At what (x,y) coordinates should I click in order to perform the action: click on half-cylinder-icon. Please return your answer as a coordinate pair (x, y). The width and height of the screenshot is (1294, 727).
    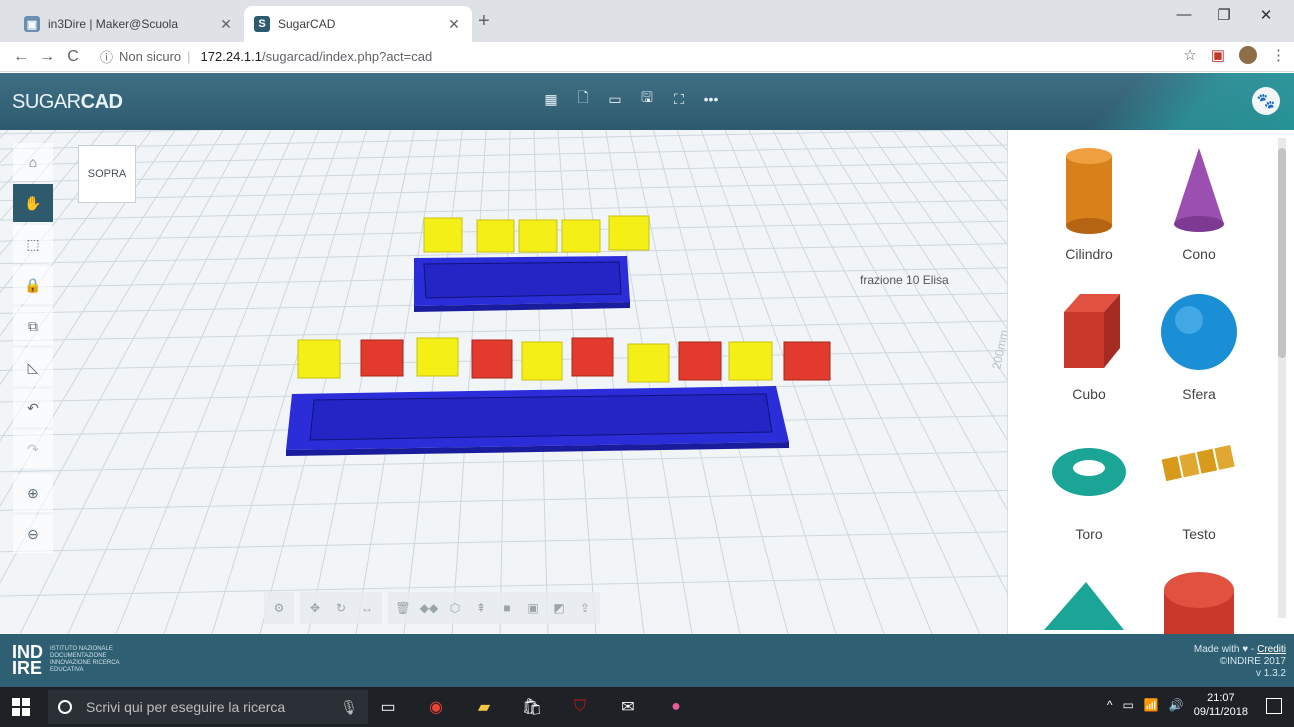
    Looking at the image, I should click on (1199, 603).